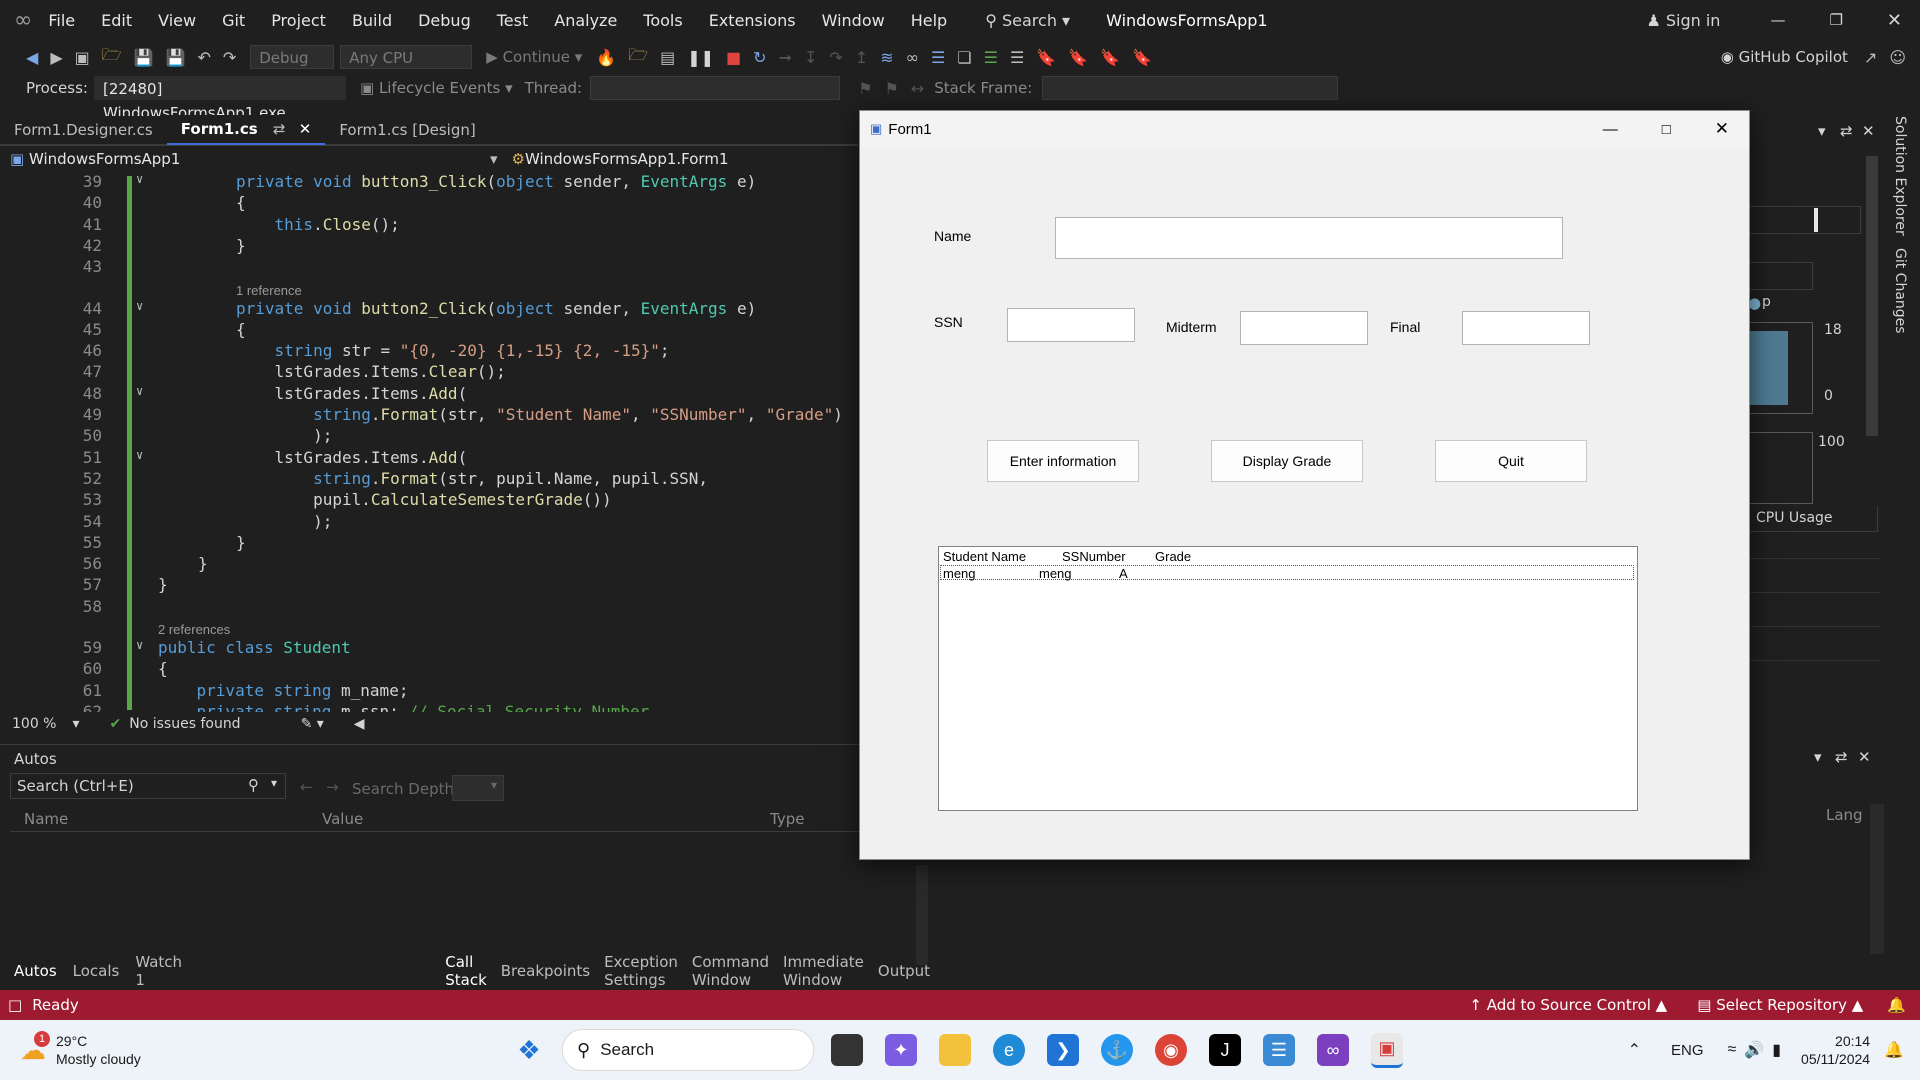 This screenshot has height=1080, width=1920. Describe the element at coordinates (1009, 1050) in the screenshot. I see `edge-icon: e` at that location.